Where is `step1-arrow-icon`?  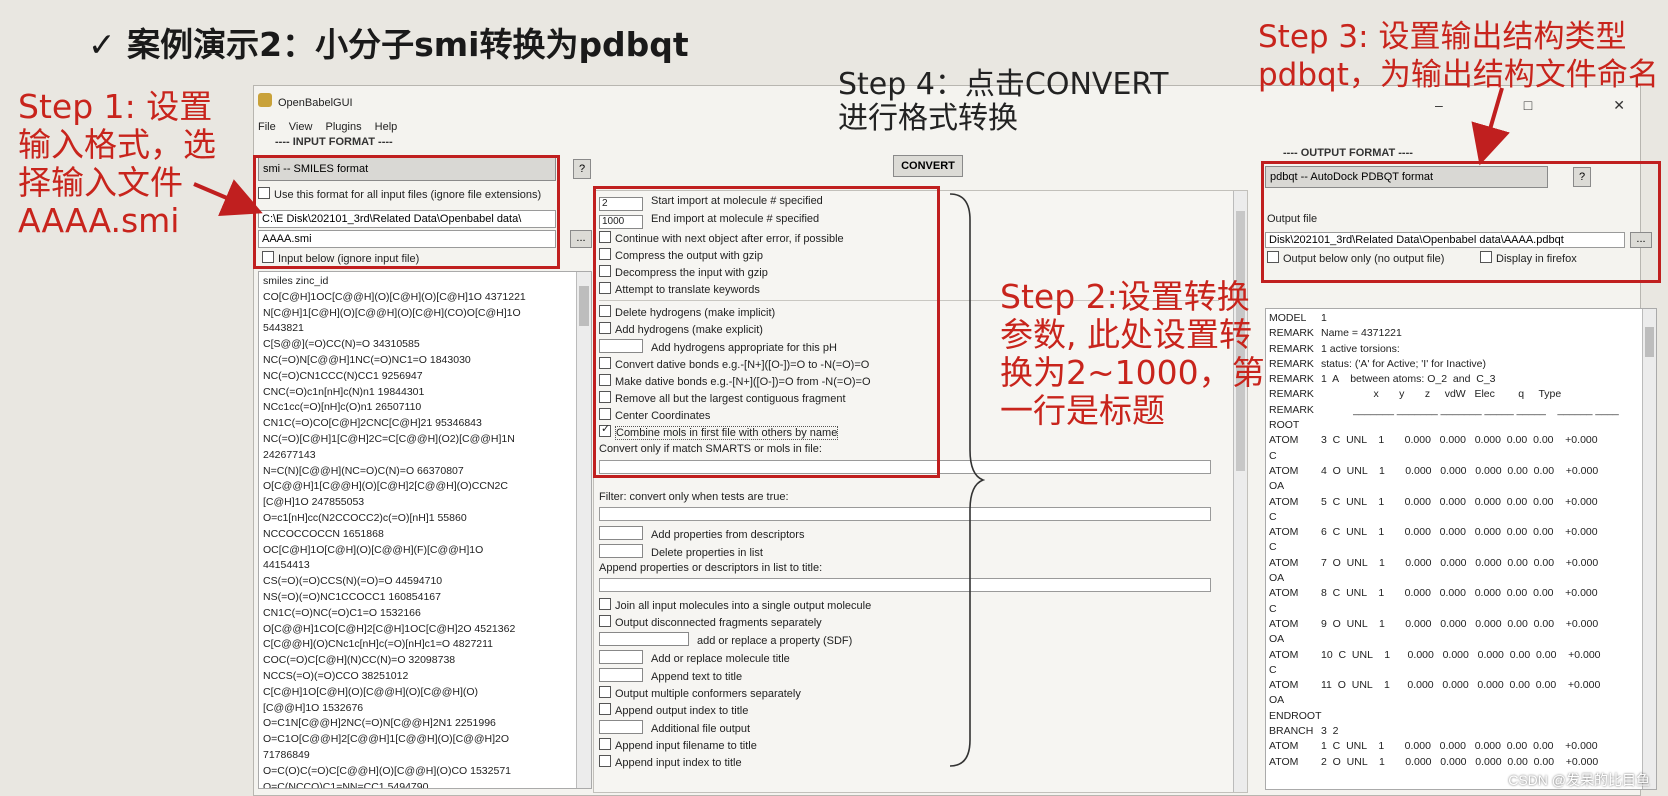 step1-arrow-icon is located at coordinates (228, 197).